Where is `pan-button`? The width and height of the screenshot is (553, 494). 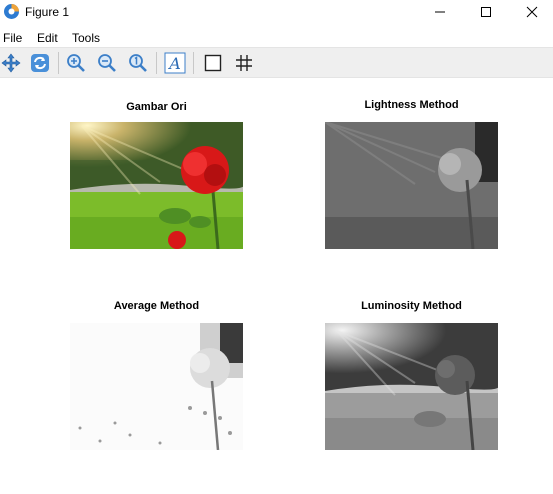 pan-button is located at coordinates (11, 63).